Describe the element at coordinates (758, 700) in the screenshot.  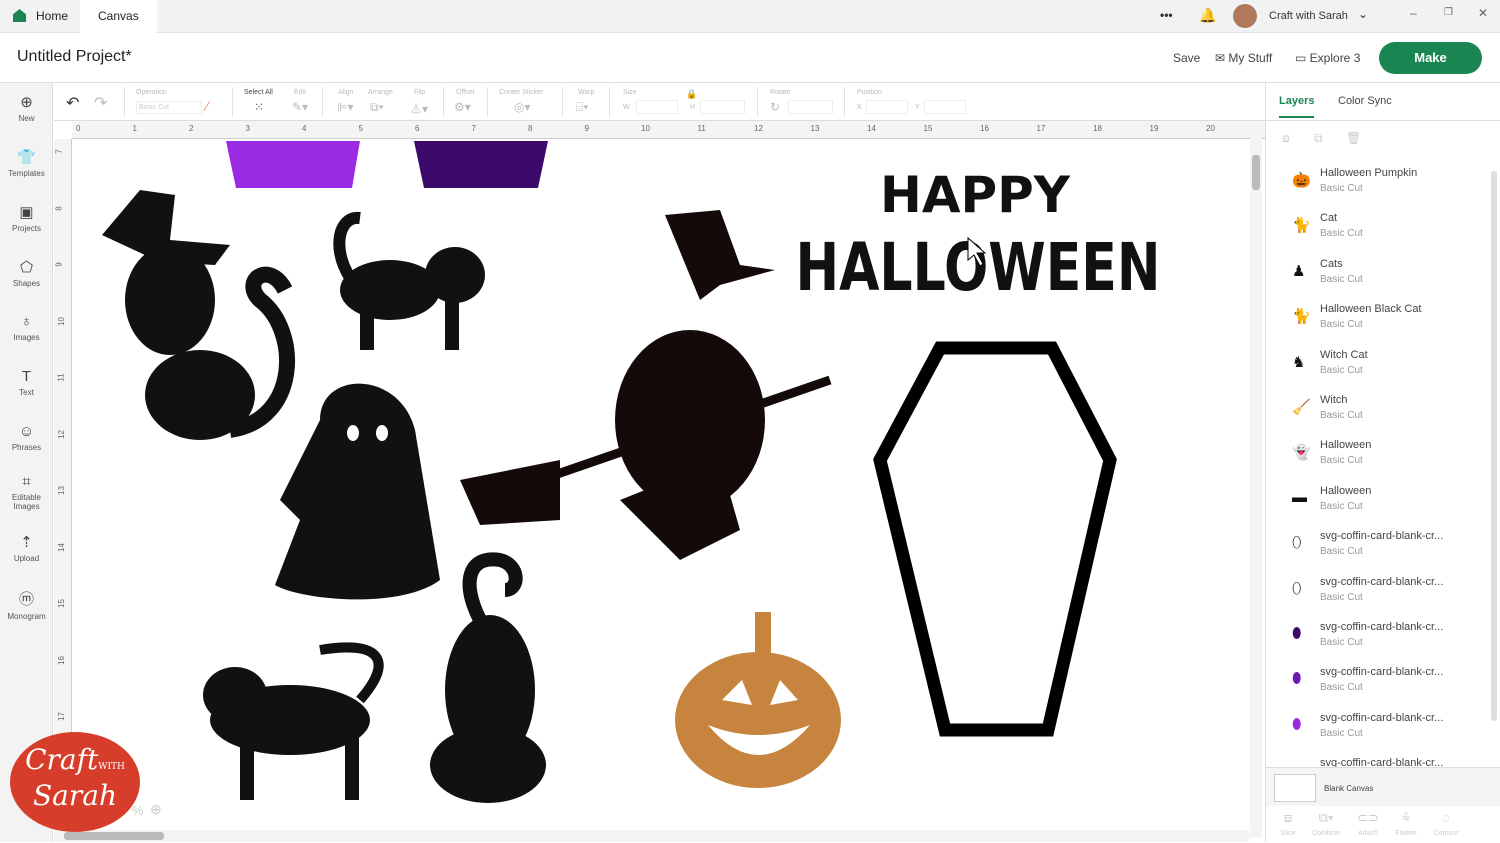
I see `pumpkin` at that location.